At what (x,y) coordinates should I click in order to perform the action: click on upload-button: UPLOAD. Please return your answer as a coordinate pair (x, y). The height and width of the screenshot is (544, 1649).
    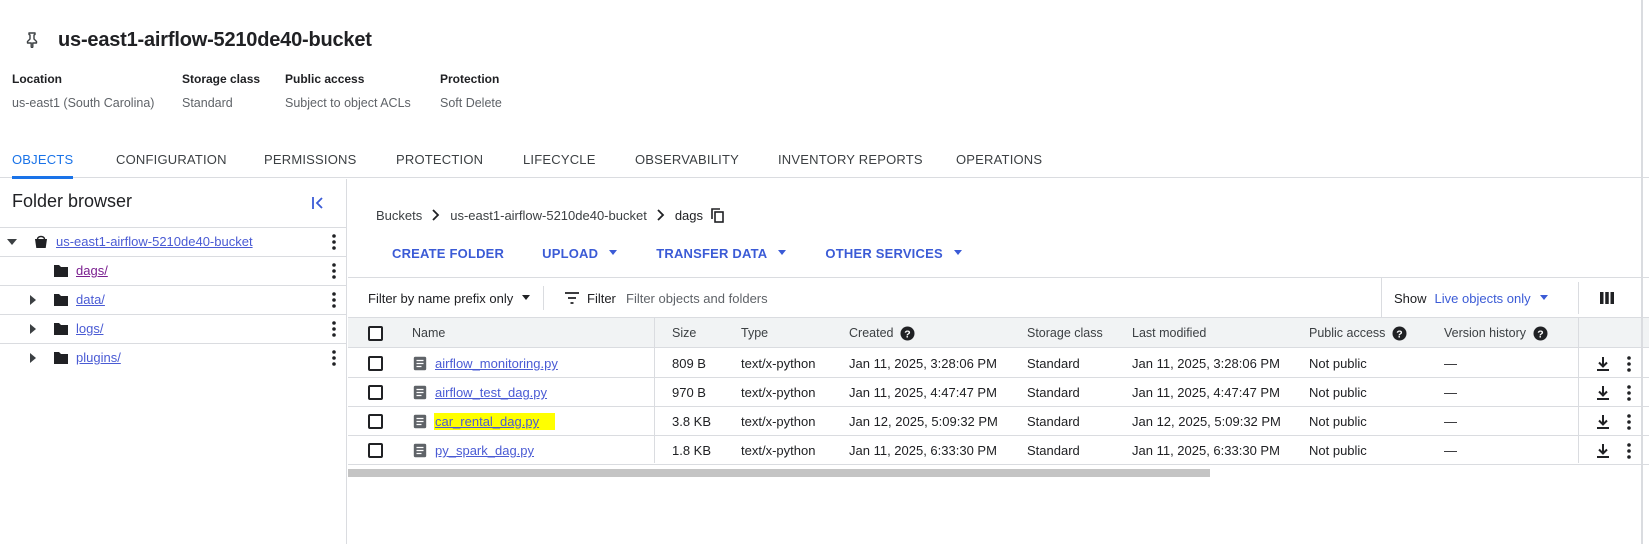
    Looking at the image, I should click on (580, 253).